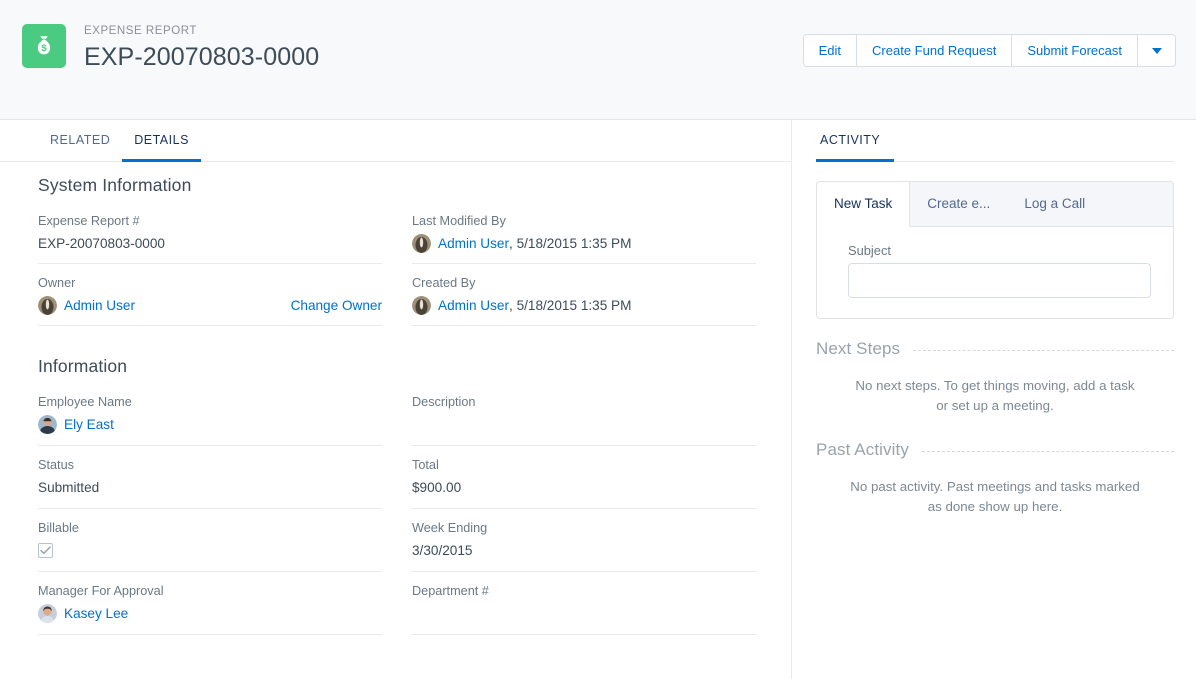  I want to click on submit-forecast-button: Submit Forecast, so click(1075, 50).